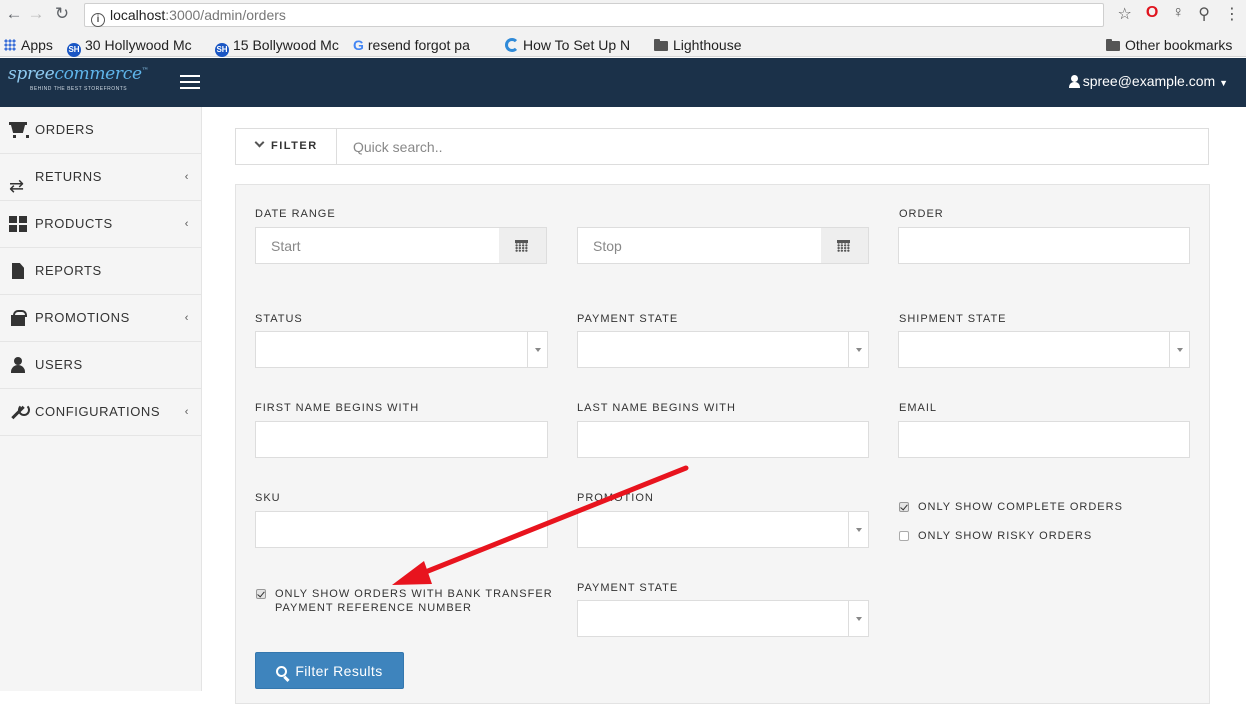 The image size is (1246, 704). What do you see at coordinates (1044, 349) in the screenshot?
I see `shipment-state-select` at bounding box center [1044, 349].